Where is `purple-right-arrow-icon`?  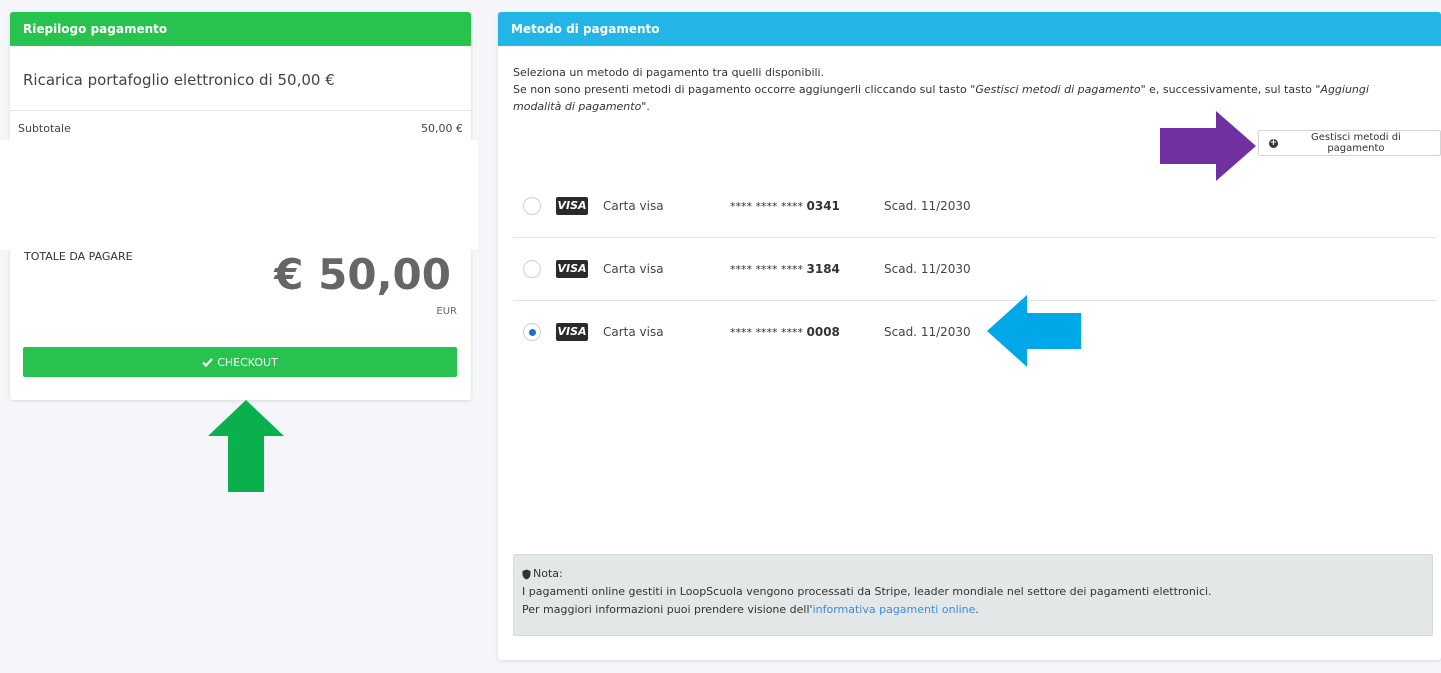
purple-right-arrow-icon is located at coordinates (1208, 146).